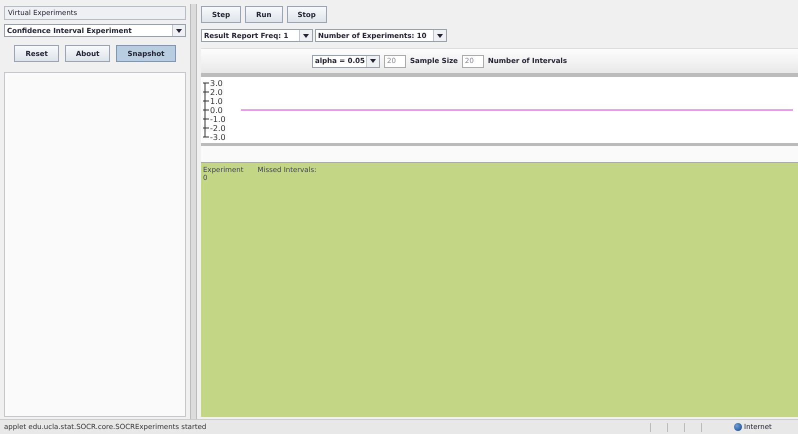  What do you see at coordinates (216, 92) in the screenshot?
I see `axis-label: 2.0` at bounding box center [216, 92].